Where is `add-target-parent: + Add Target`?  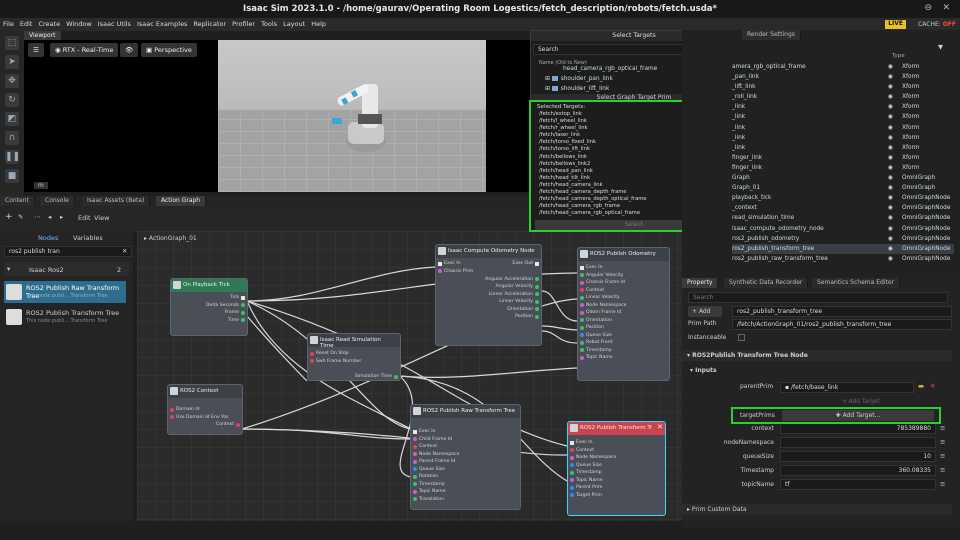
add-target-parent: + Add Target is located at coordinates (861, 402).